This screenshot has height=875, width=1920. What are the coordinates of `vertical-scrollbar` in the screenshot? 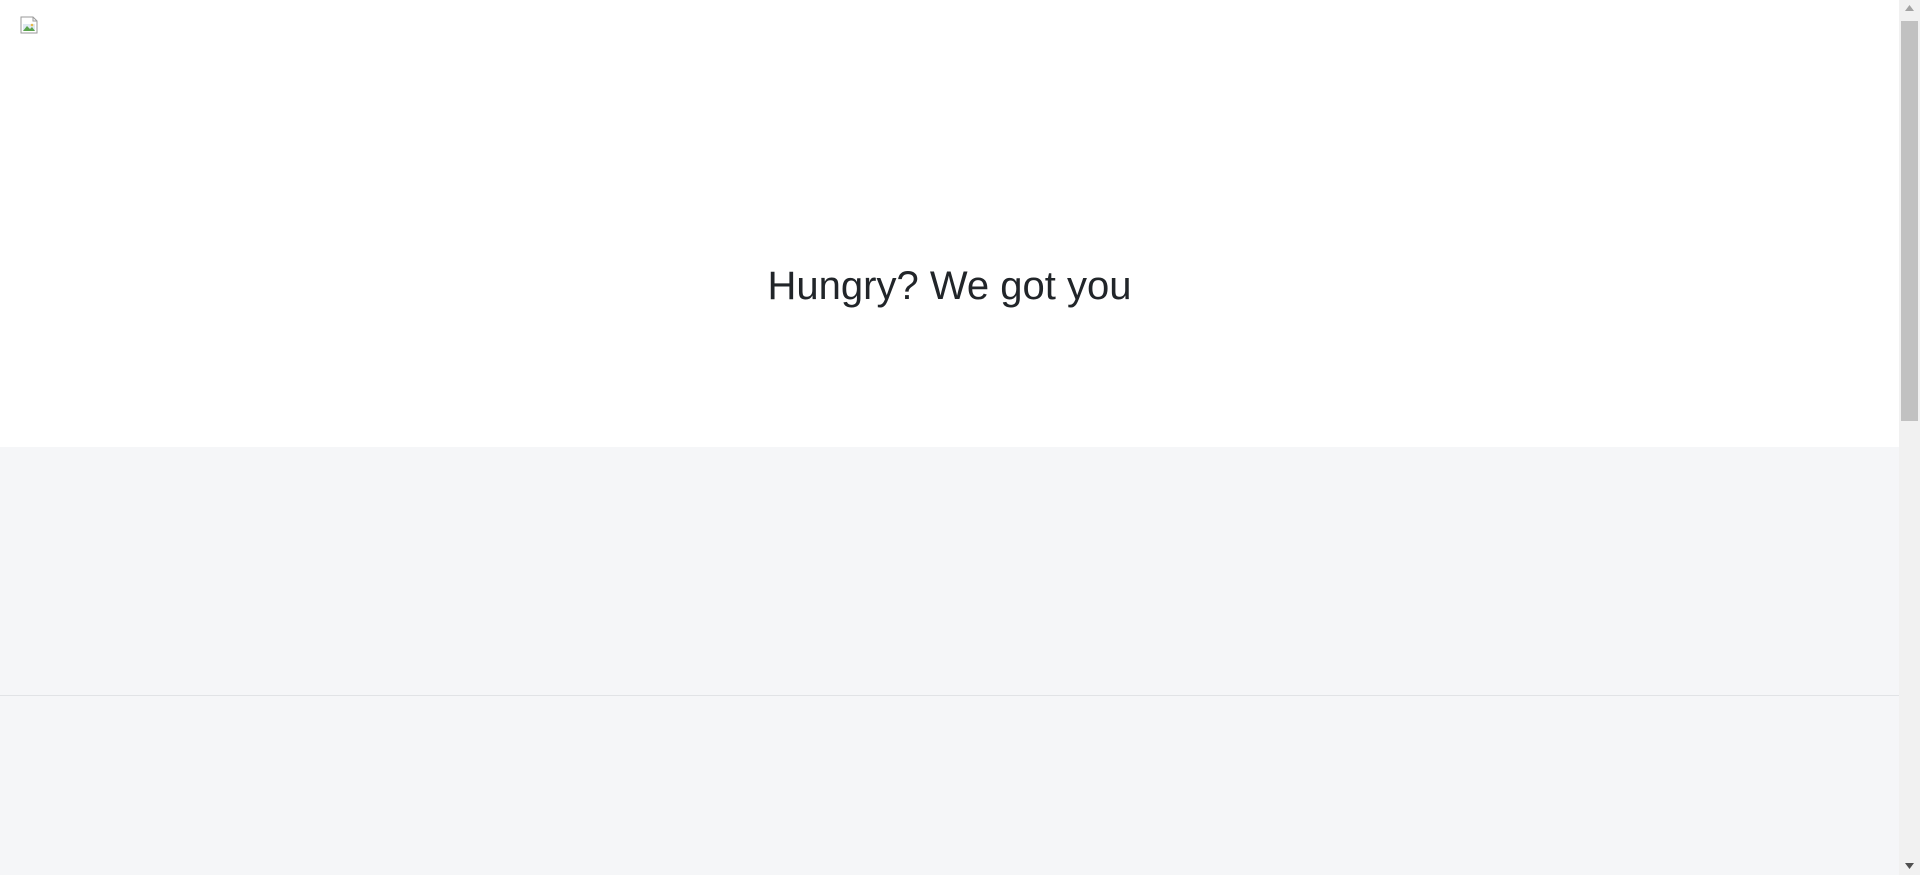 It's located at (1909, 437).